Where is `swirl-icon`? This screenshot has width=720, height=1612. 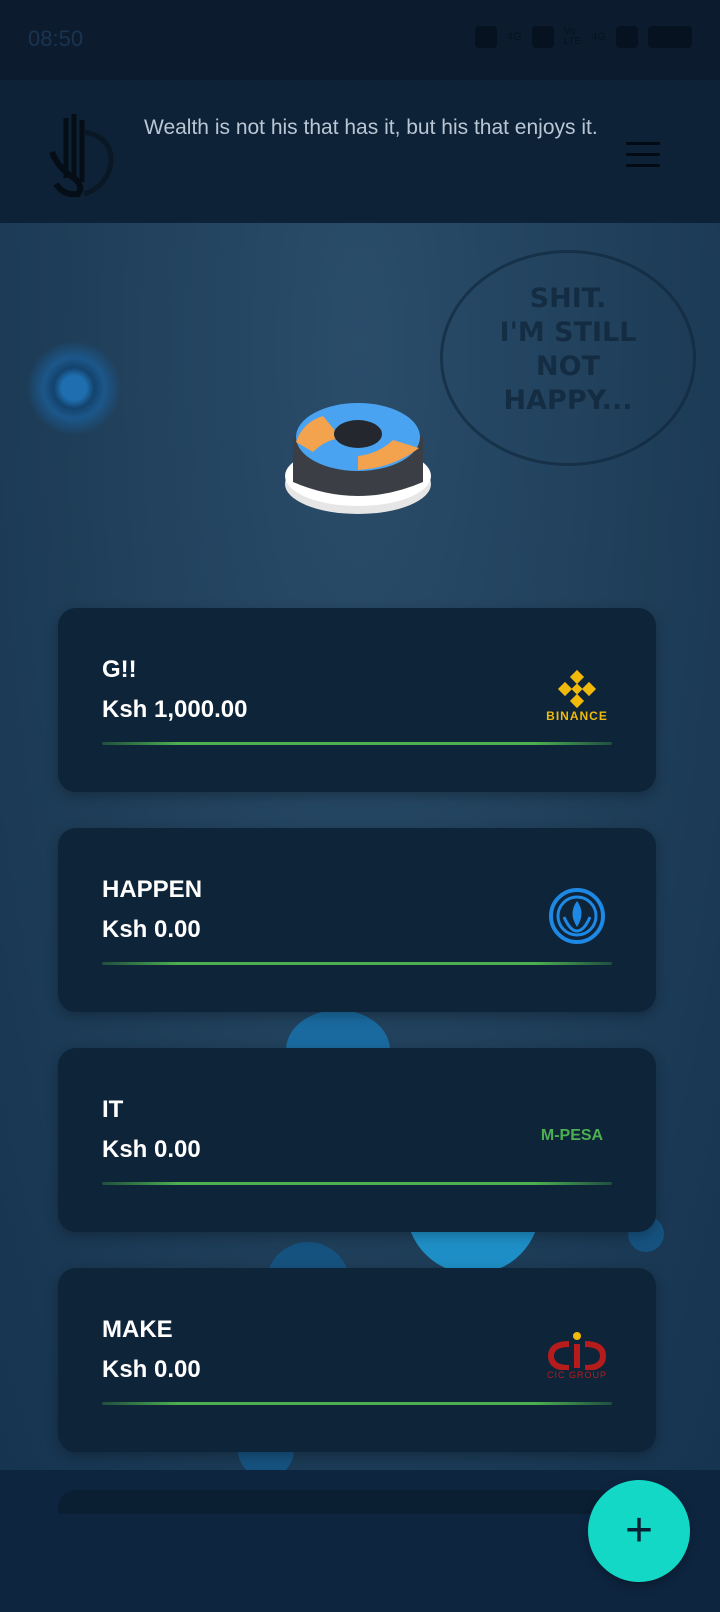
swirl-icon is located at coordinates (74, 388).